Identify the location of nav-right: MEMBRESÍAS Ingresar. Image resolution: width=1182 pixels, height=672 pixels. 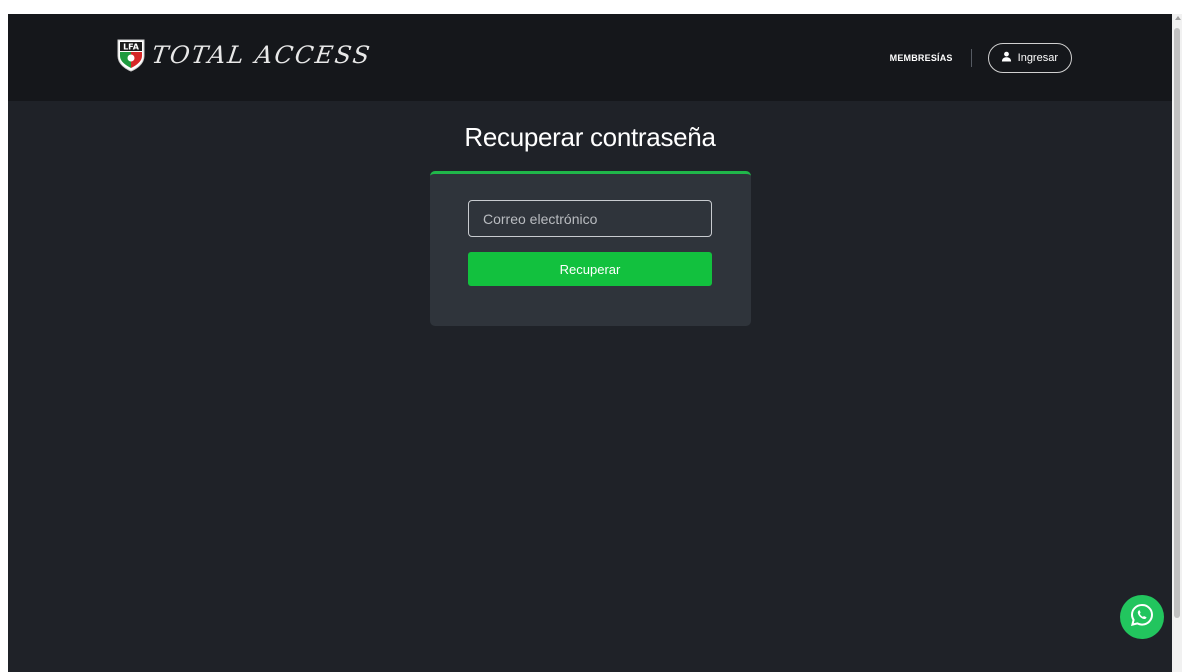
(981, 58).